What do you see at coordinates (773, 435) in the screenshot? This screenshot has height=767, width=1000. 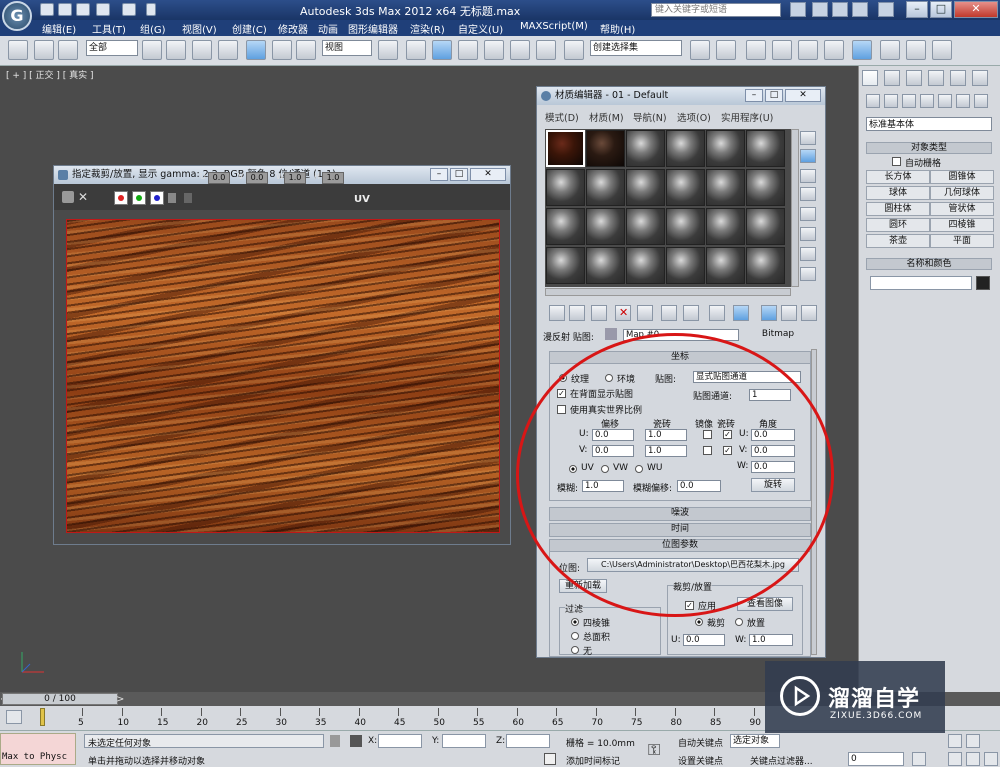 I see `u-angle-spinner: 0.0` at bounding box center [773, 435].